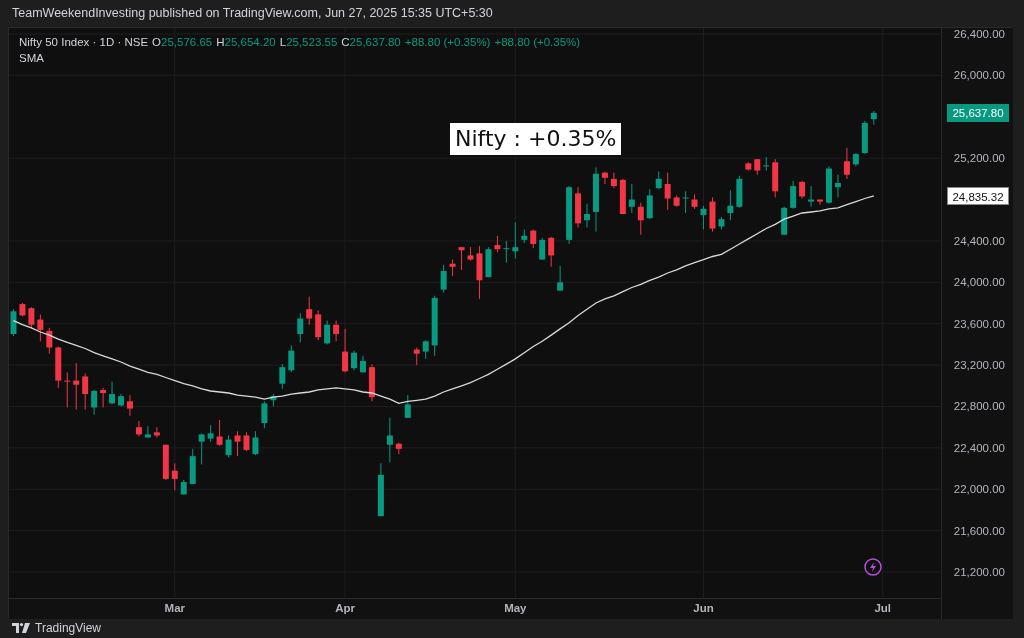 This screenshot has width=1024, height=638. What do you see at coordinates (979, 158) in the screenshot?
I see `price-axis-label: 25,200.00` at bounding box center [979, 158].